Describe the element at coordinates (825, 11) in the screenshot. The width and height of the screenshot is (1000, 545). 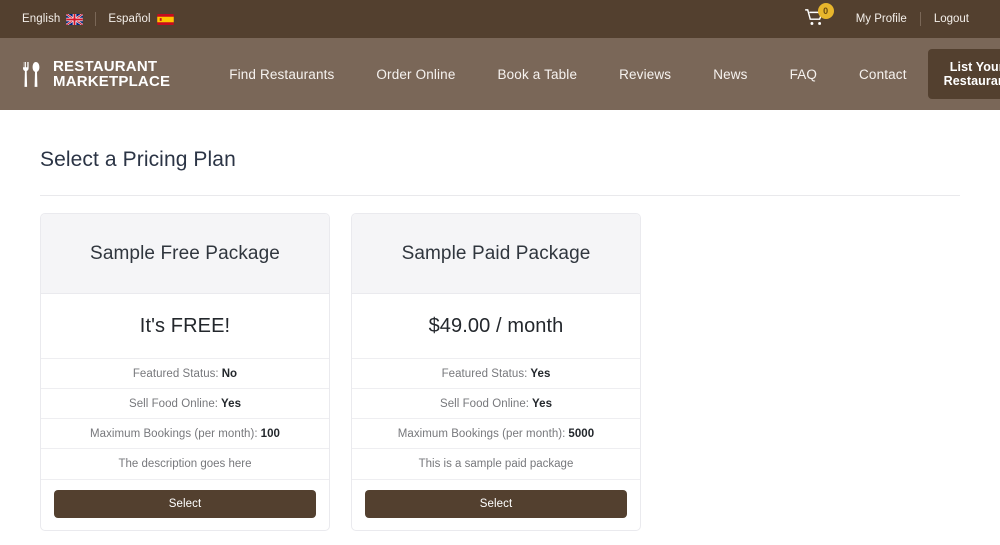
I see `cart-count-badge: 0` at that location.